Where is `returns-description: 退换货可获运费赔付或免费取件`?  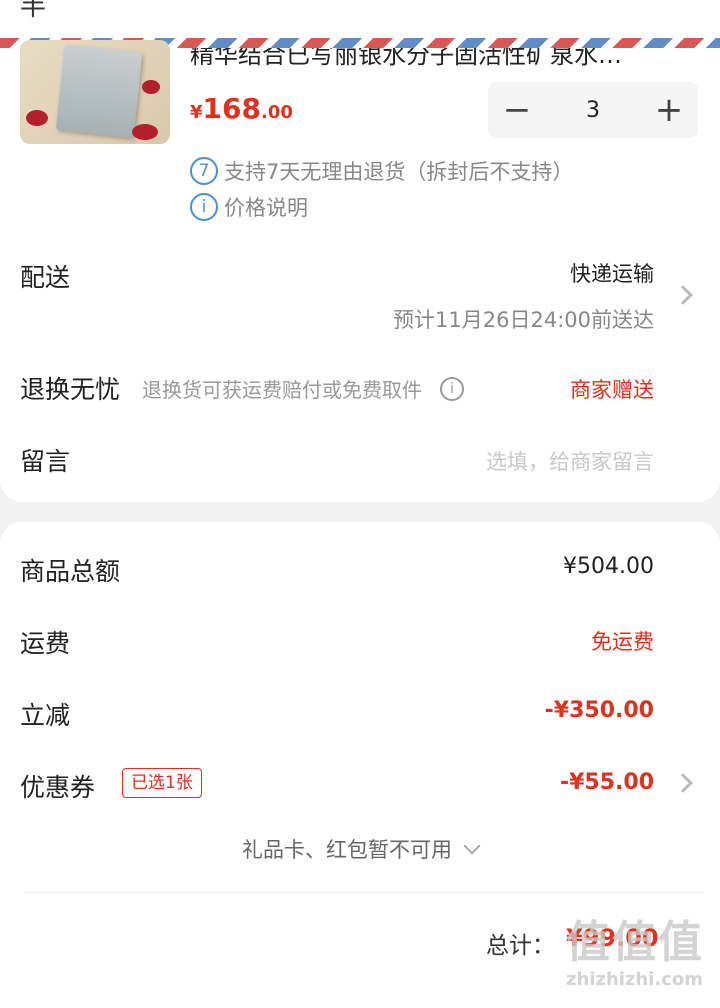
returns-description: 退换货可获运费赔付或免费取件 is located at coordinates (282, 390).